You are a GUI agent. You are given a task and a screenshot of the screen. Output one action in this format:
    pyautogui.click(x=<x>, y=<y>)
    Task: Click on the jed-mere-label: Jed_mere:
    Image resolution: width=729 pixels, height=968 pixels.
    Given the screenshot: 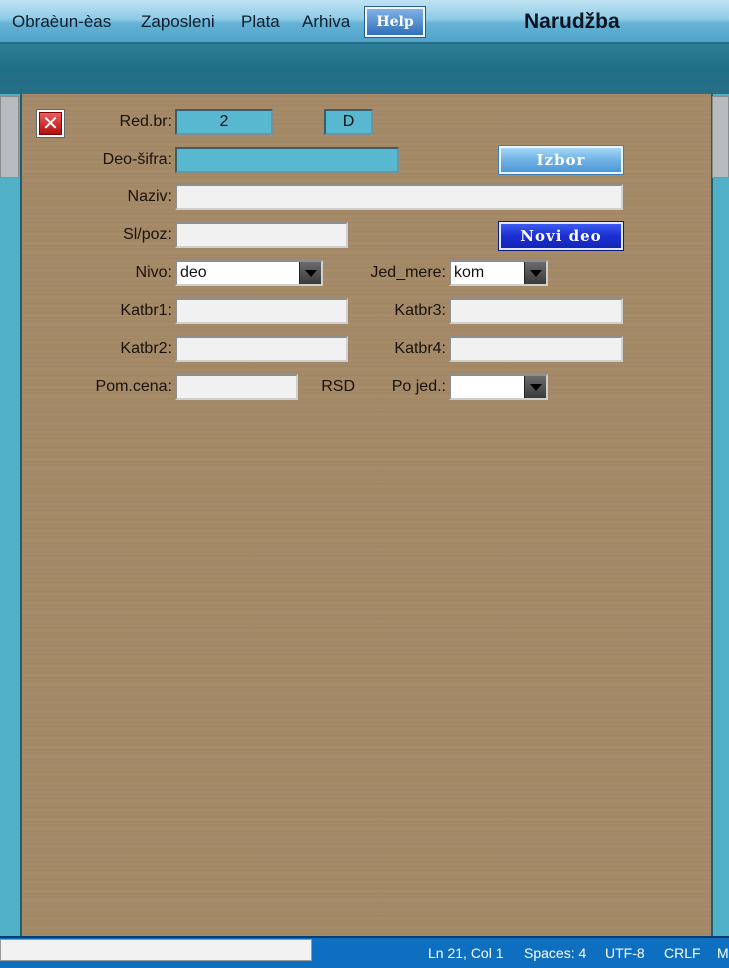 What is the action you would take?
    pyautogui.click(x=408, y=272)
    